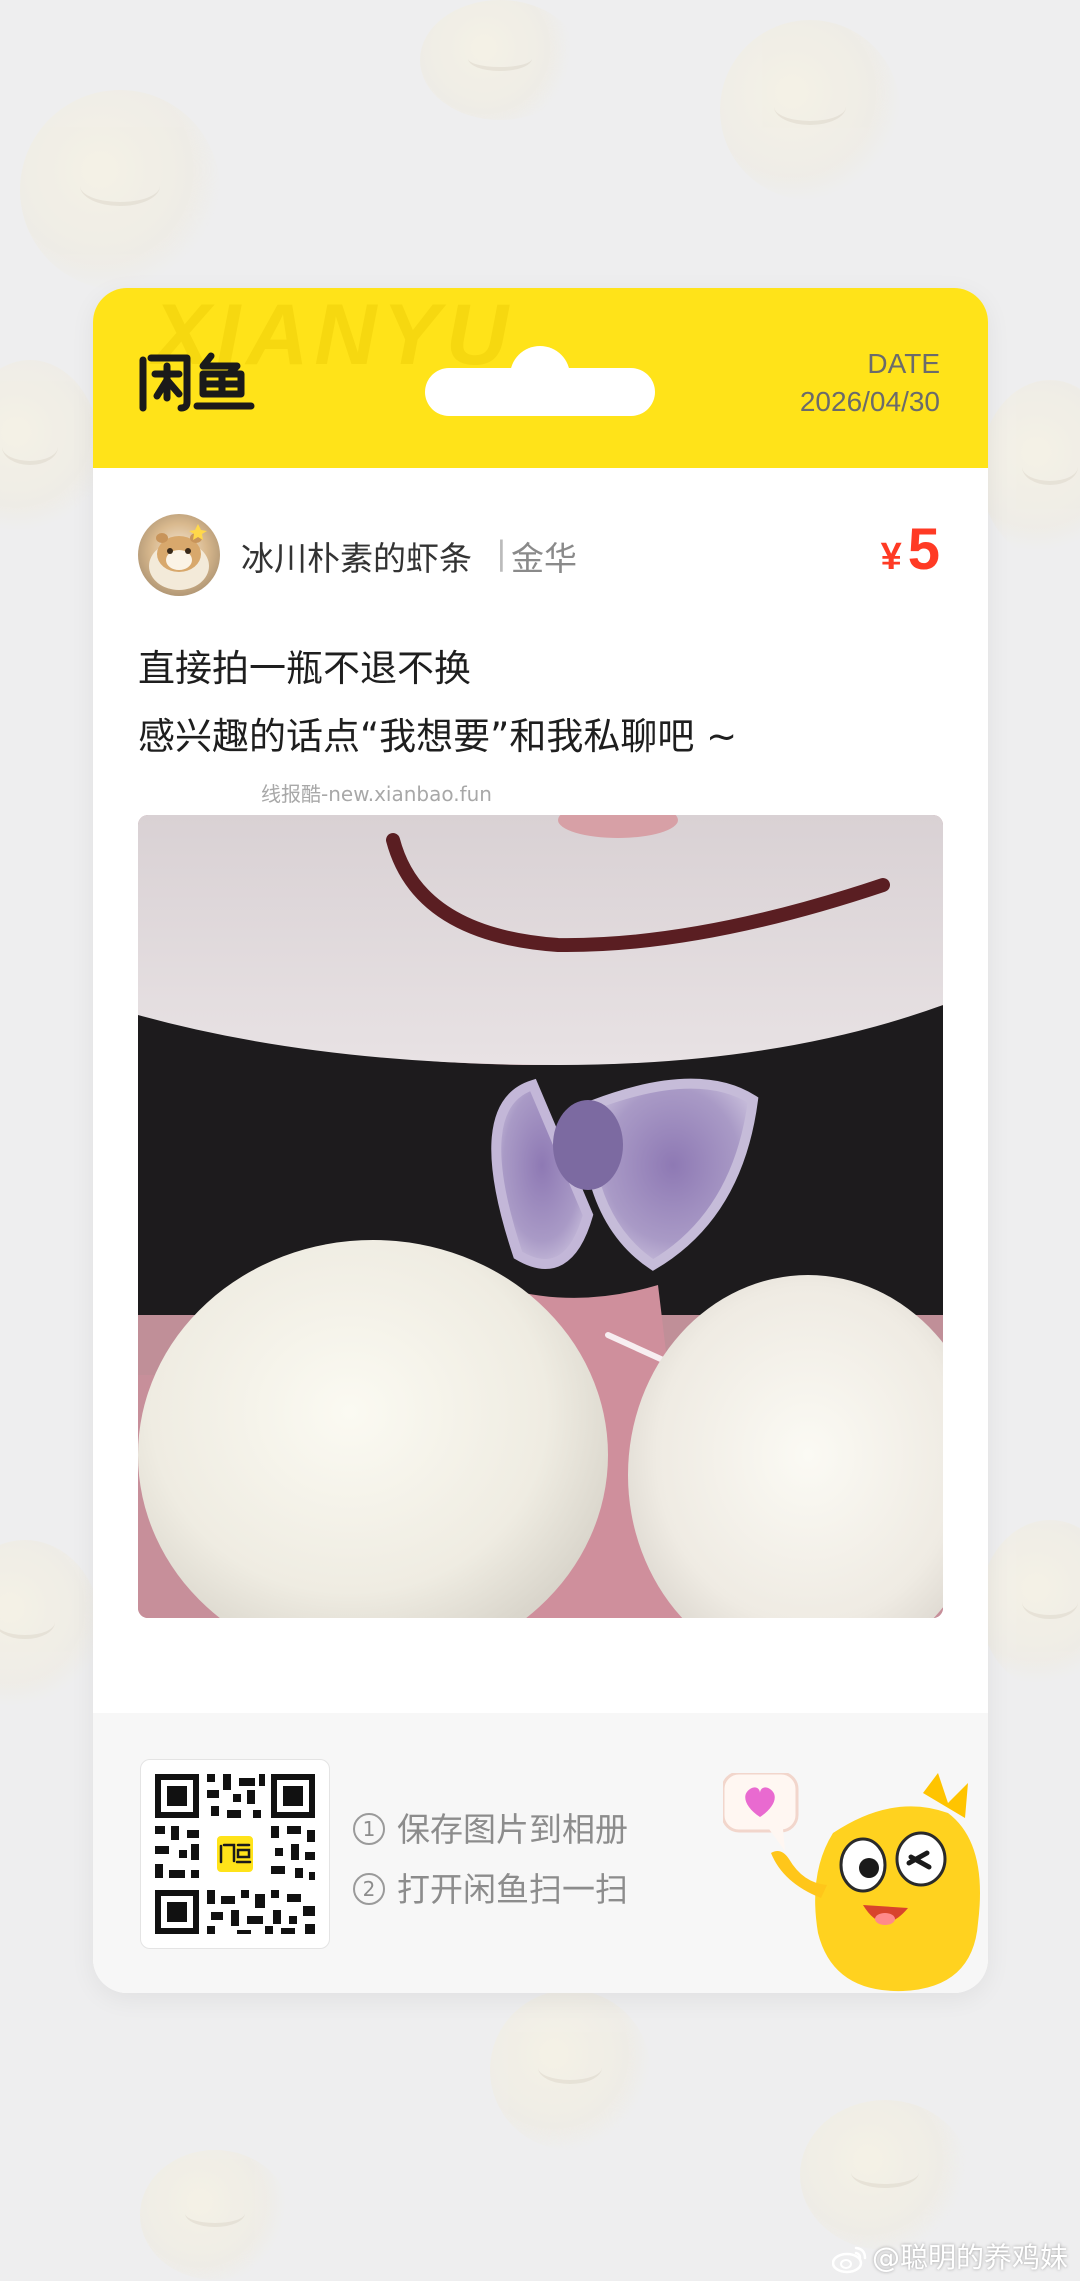  I want to click on price-value: 5, so click(923, 549).